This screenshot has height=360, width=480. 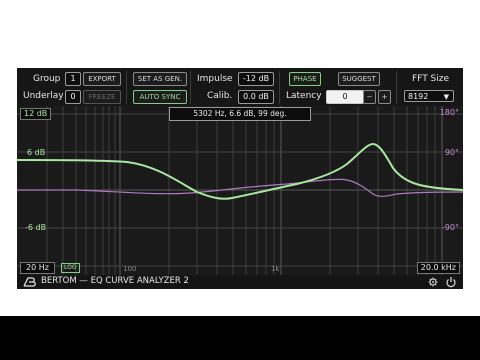 I want to click on underlay-field: 0, so click(x=73, y=97).